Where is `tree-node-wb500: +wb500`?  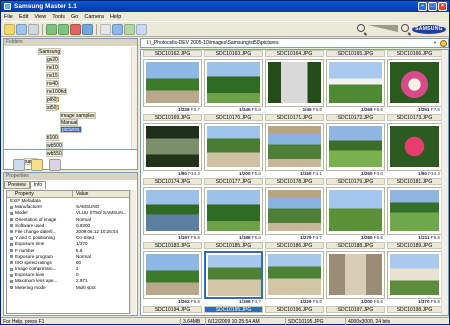 tree-node-wb500: +wb500 is located at coordinates (54, 145).